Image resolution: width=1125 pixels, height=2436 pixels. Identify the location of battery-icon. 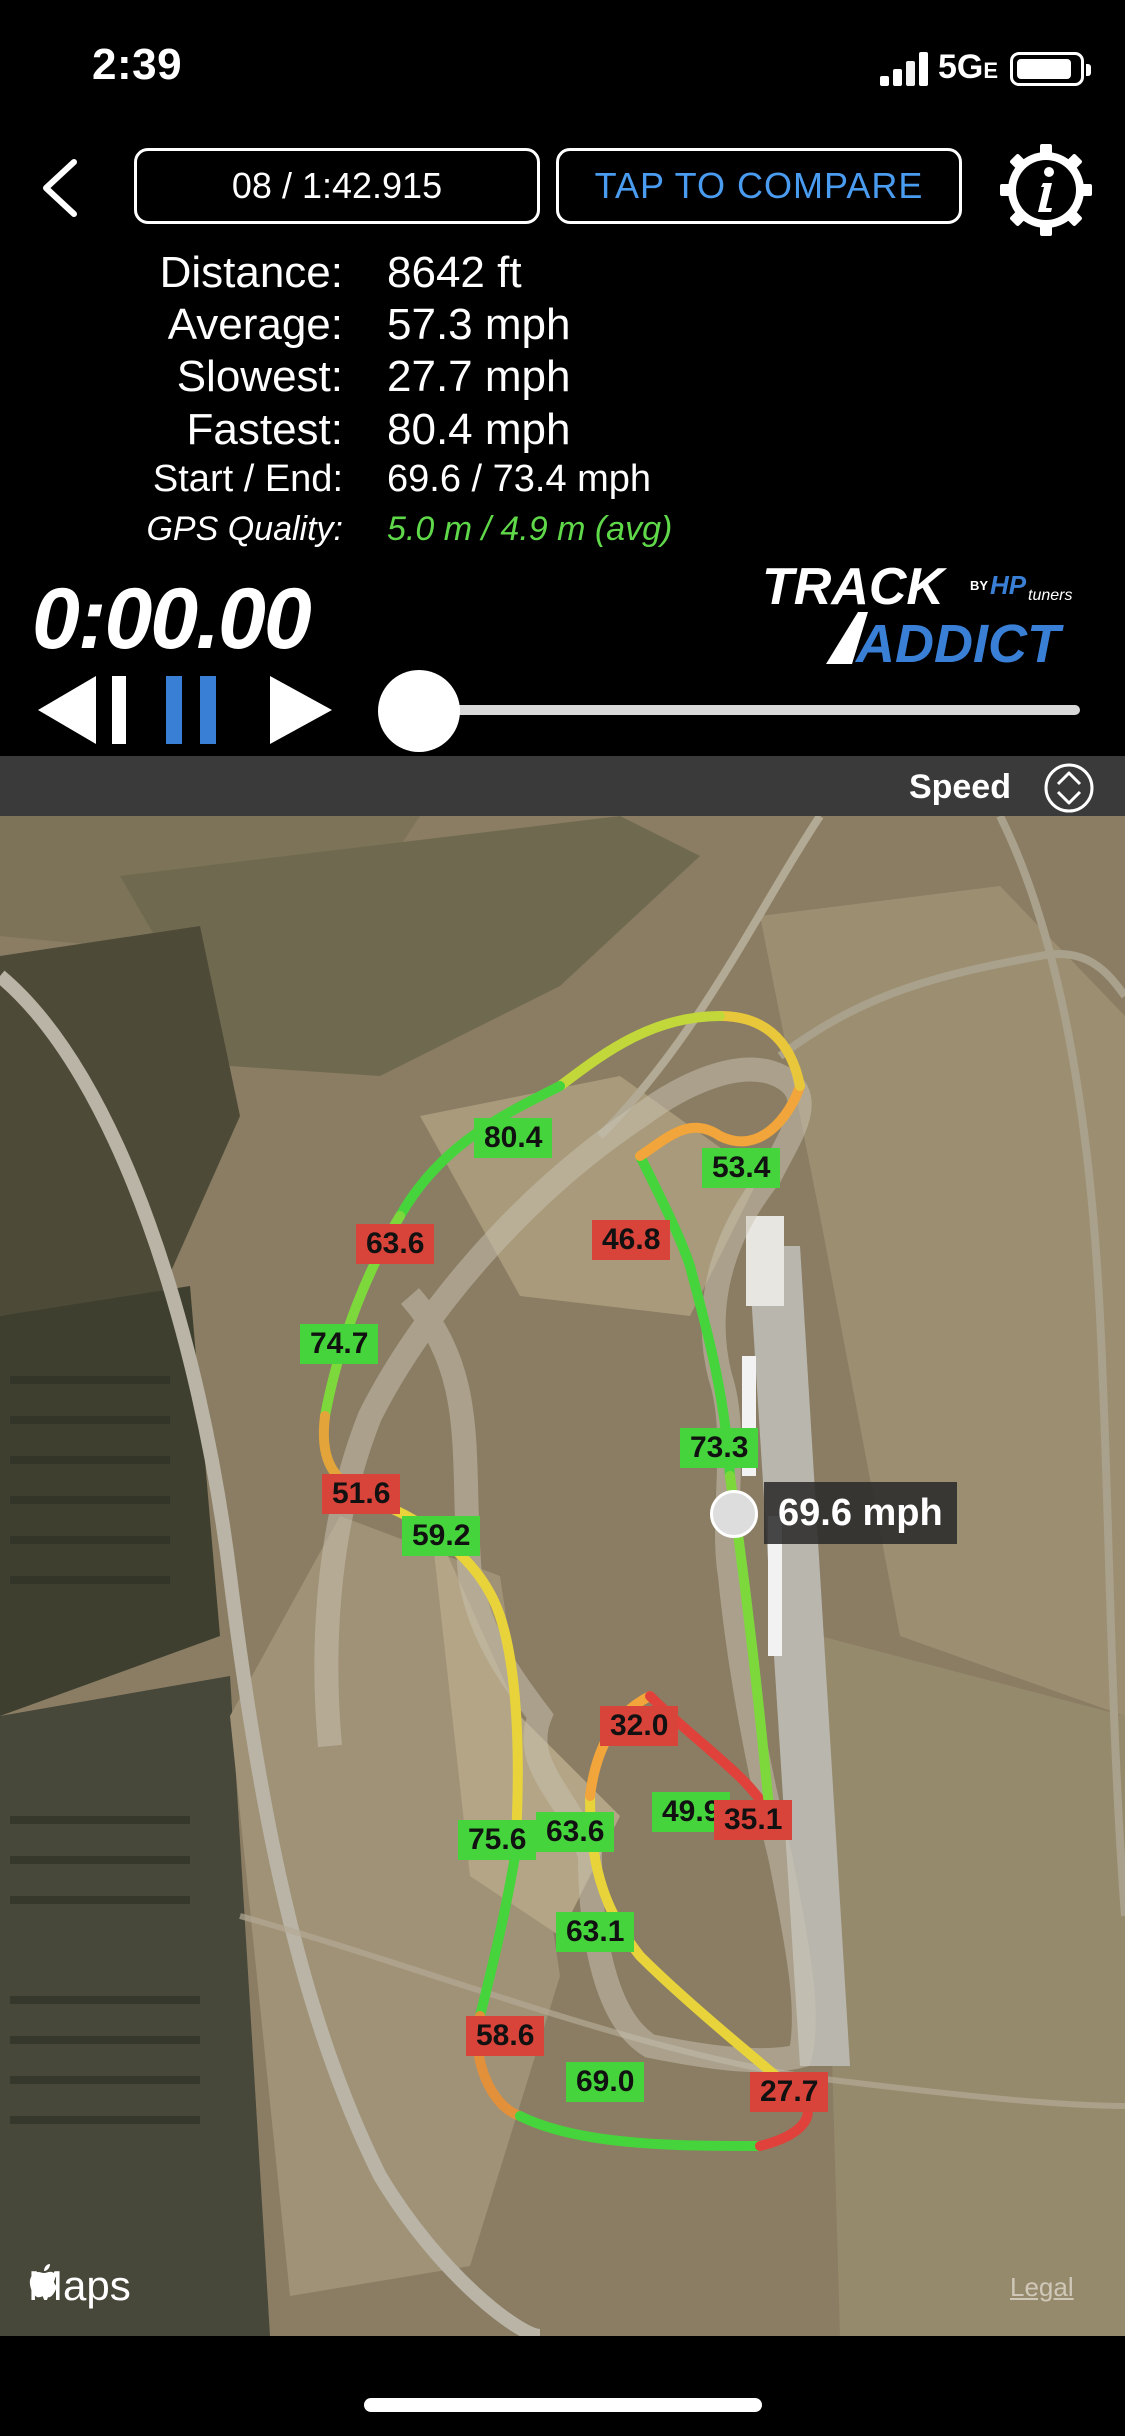
(1050, 69).